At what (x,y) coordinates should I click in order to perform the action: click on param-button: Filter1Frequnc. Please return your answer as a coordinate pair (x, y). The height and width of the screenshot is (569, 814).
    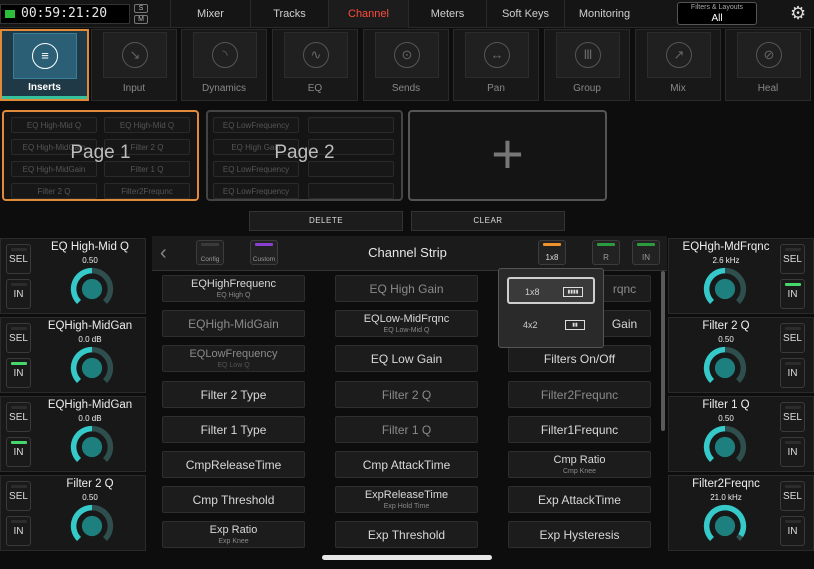
    Looking at the image, I should click on (579, 429).